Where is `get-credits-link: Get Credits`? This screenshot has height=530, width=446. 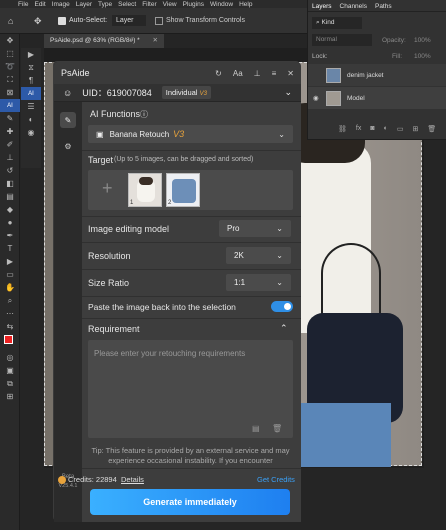
get-credits-link: Get Credits is located at coordinates (276, 479).